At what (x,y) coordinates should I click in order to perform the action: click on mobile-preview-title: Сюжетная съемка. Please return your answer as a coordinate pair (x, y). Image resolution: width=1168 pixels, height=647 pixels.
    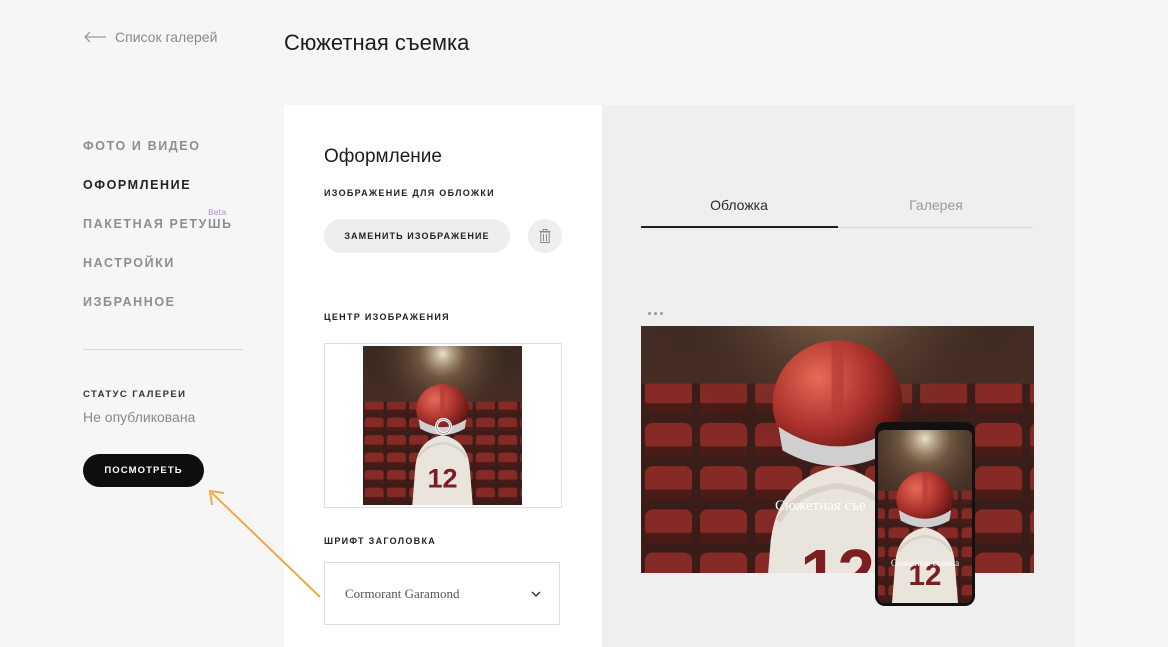
    Looking at the image, I should click on (925, 563).